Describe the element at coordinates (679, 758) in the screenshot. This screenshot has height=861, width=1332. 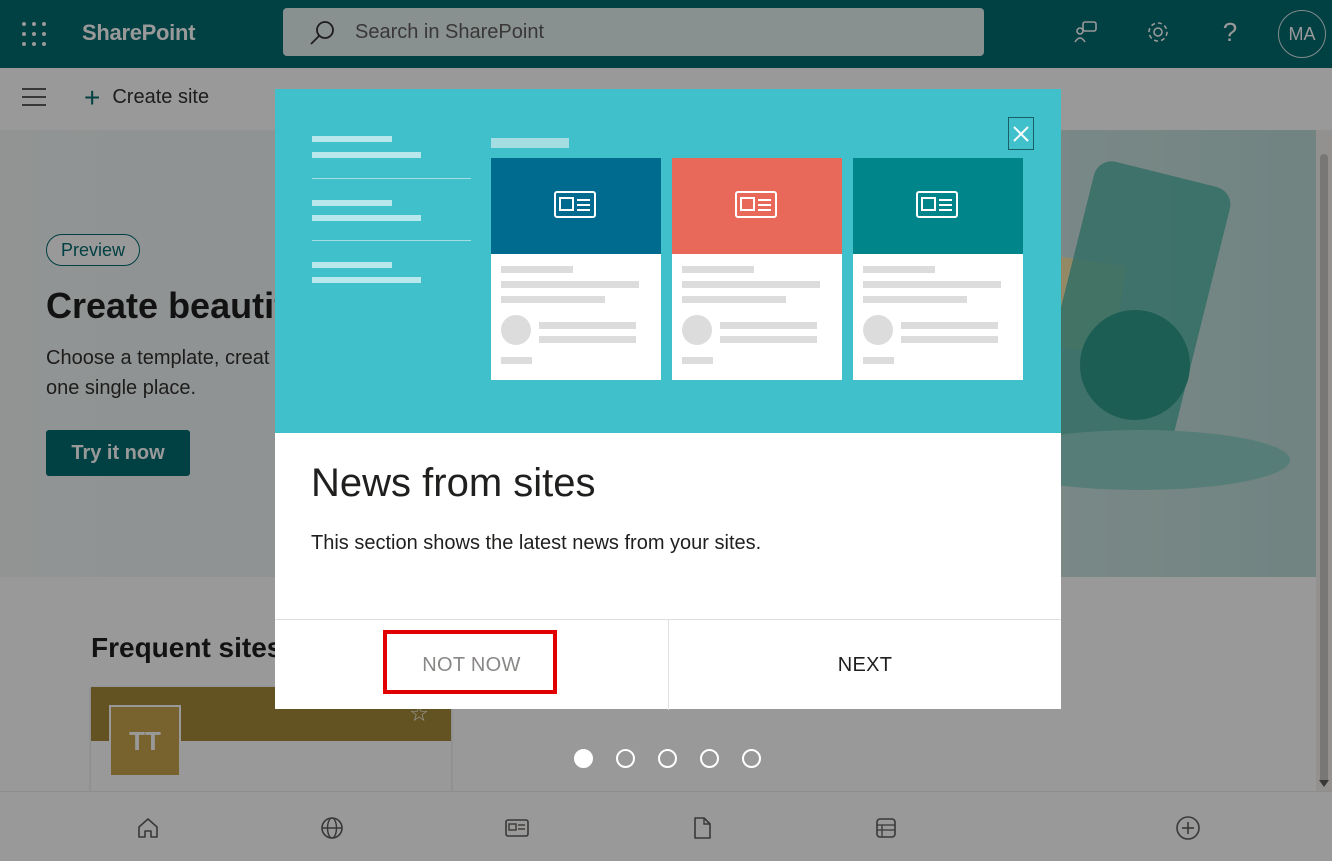
I see `pager-dots` at that location.